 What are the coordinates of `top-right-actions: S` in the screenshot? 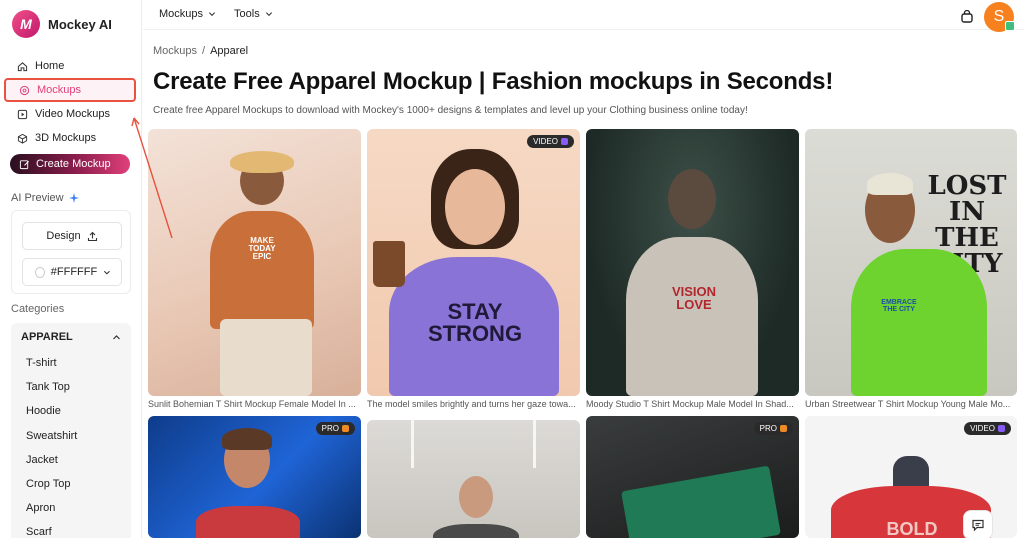 It's located at (987, 17).